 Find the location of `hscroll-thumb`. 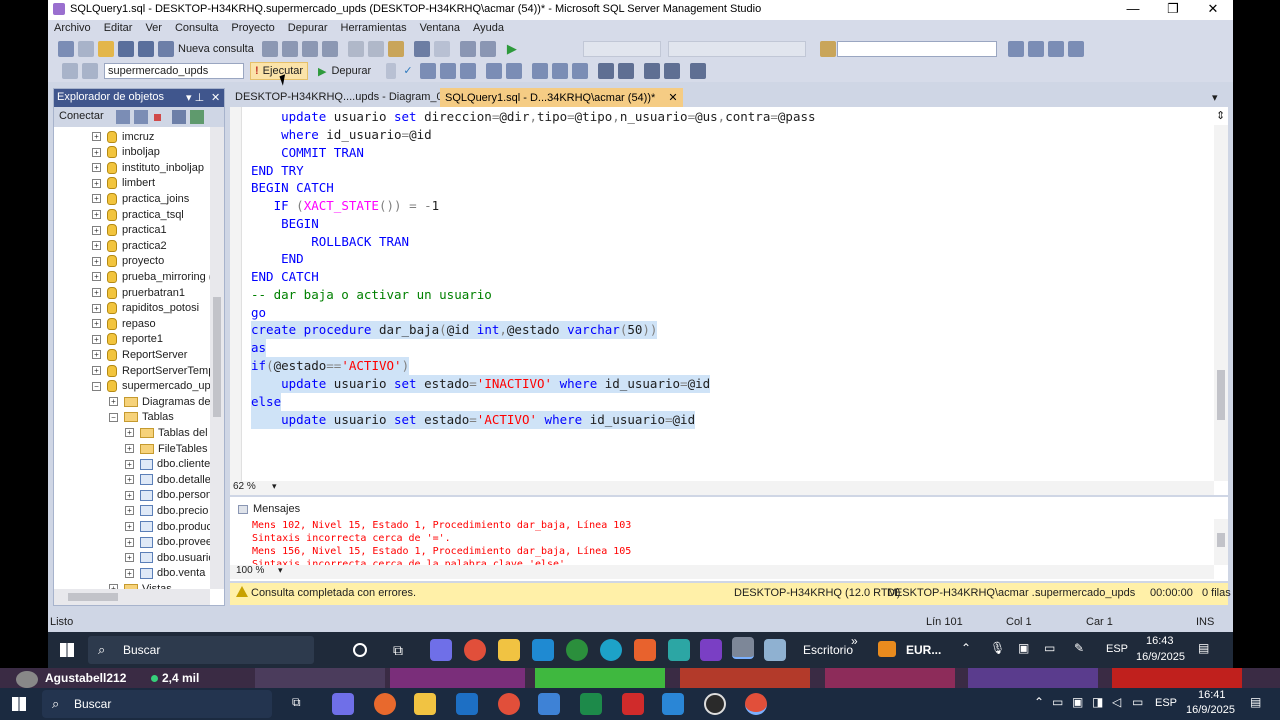

hscroll-thumb is located at coordinates (93, 597).